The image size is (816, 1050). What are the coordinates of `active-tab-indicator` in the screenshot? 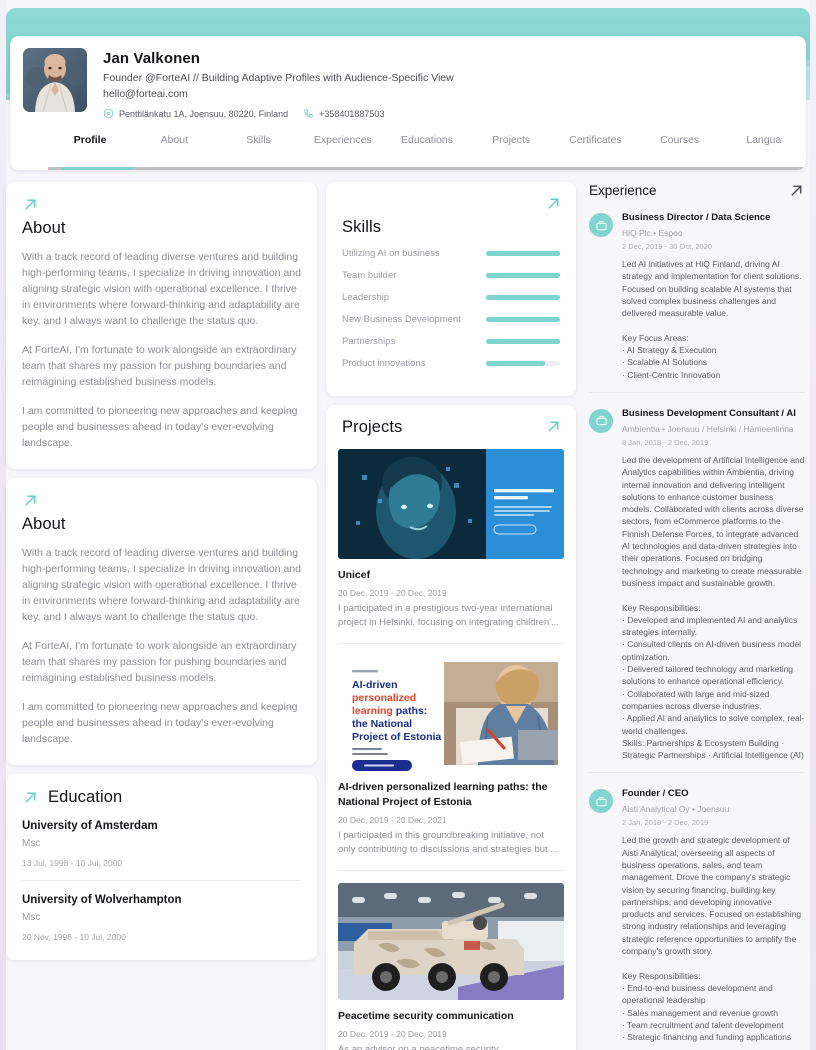 It's located at (97, 168).